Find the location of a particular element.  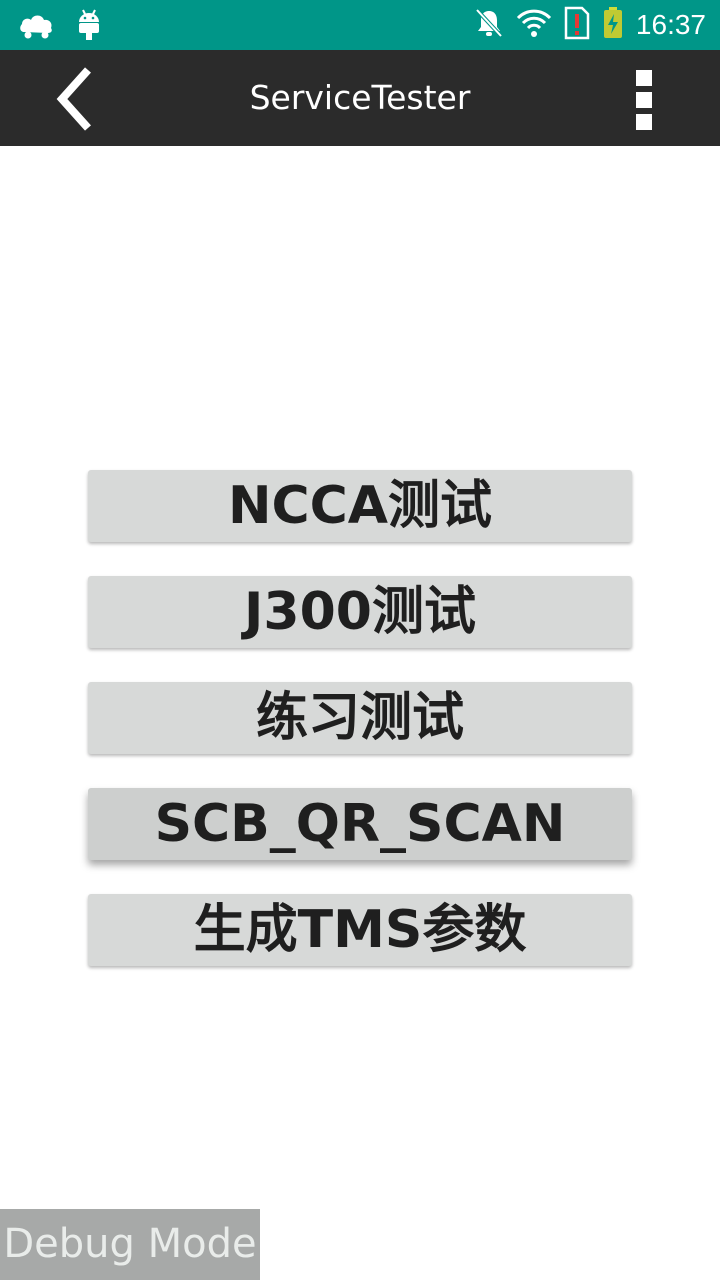

status-bar: 16:37 is located at coordinates (360, 25).